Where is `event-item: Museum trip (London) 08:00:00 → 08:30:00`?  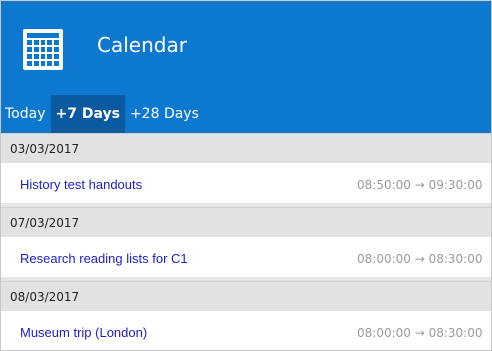
event-item: Museum trip (London) 08:00:00 → 08:30:00 is located at coordinates (246, 330).